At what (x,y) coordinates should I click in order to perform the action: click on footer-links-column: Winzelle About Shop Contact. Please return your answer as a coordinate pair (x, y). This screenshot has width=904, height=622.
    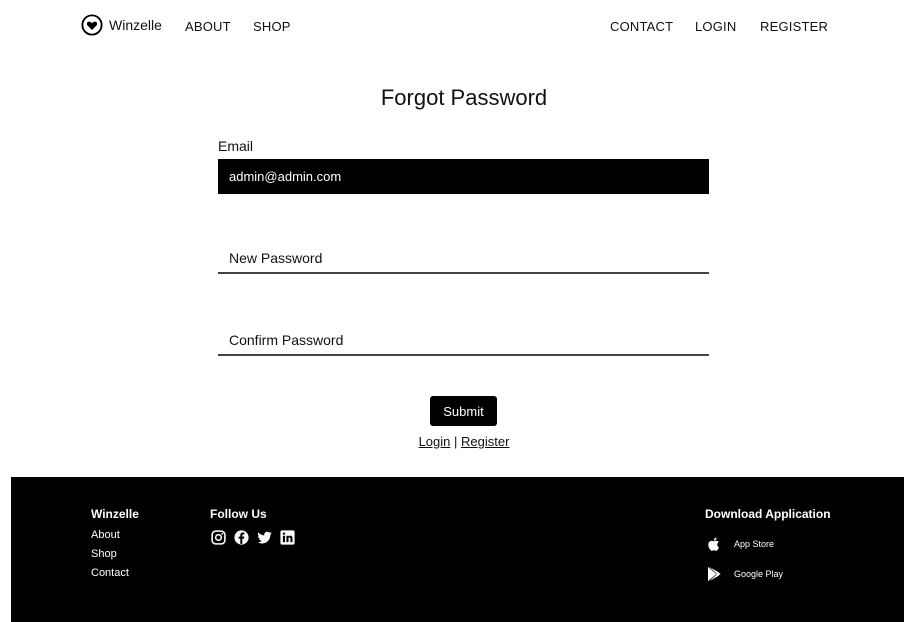
    Looking at the image, I should click on (115, 546).